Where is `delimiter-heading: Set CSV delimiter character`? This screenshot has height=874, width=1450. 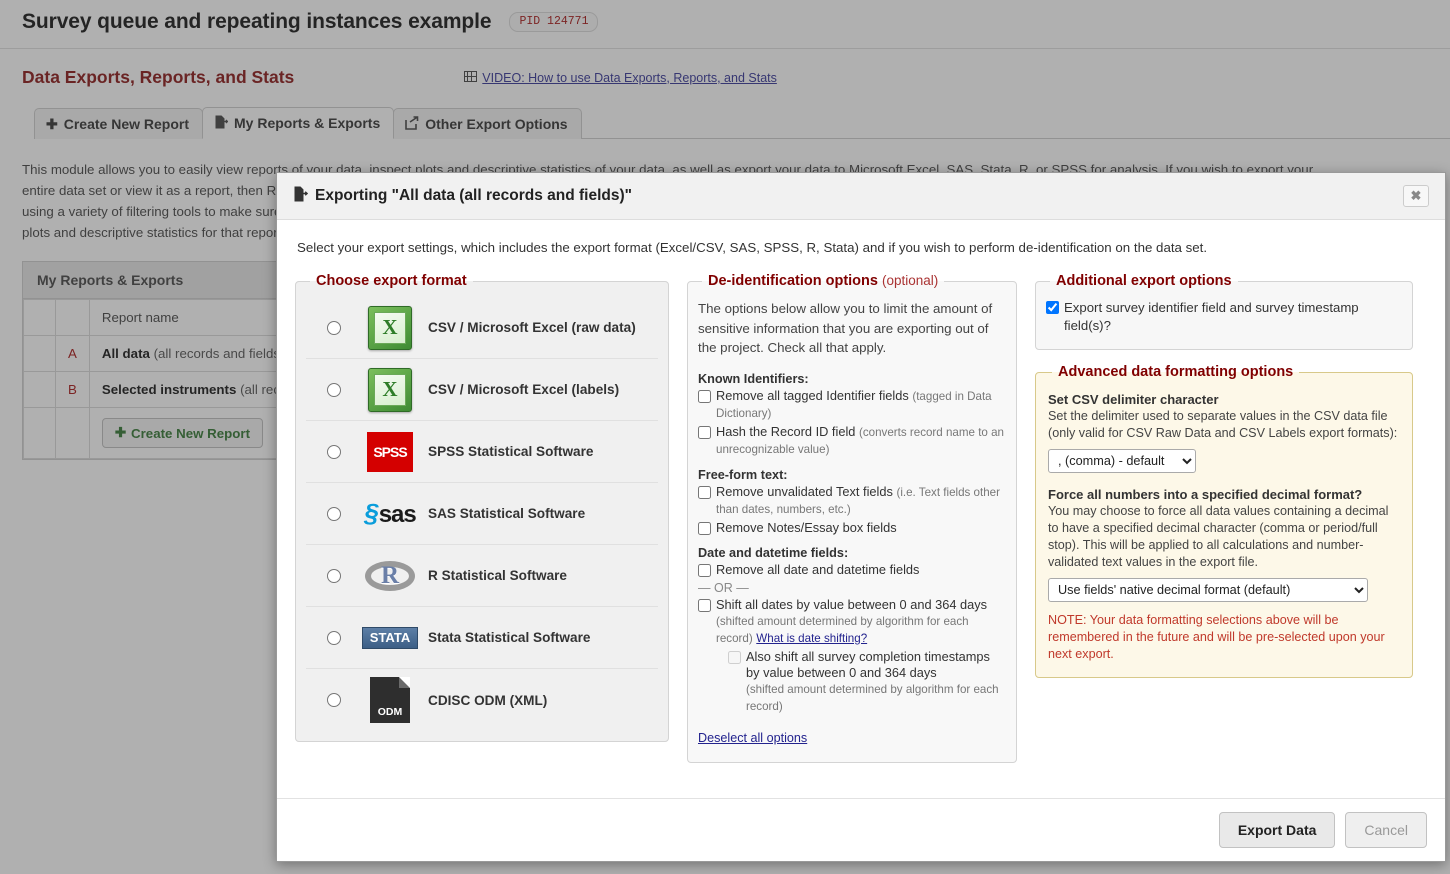
delimiter-heading: Set CSV delimiter character is located at coordinates (1133, 399).